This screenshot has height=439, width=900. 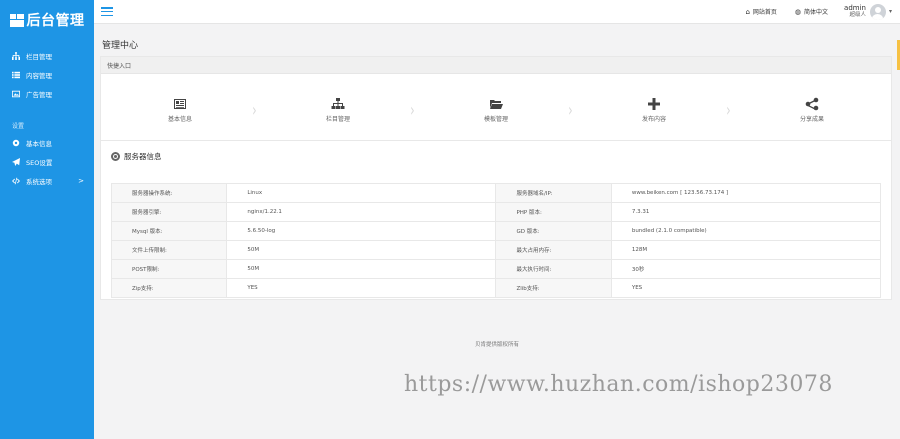 I want to click on user-menu: admin 超级人 ▾, so click(x=868, y=11).